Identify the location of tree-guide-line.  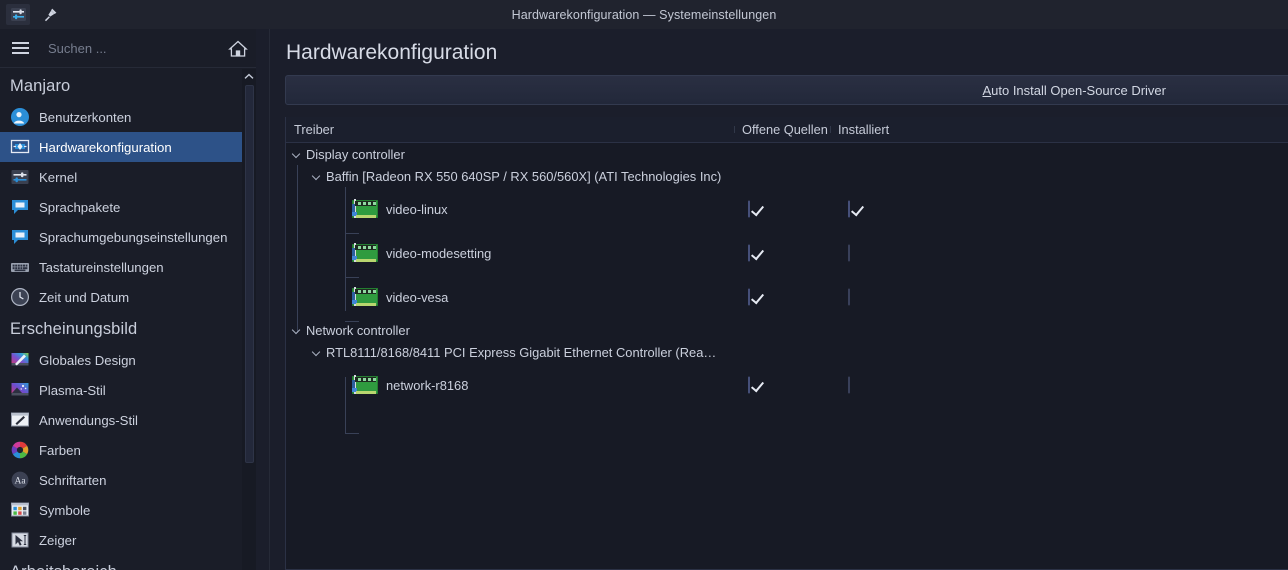
(352, 433).